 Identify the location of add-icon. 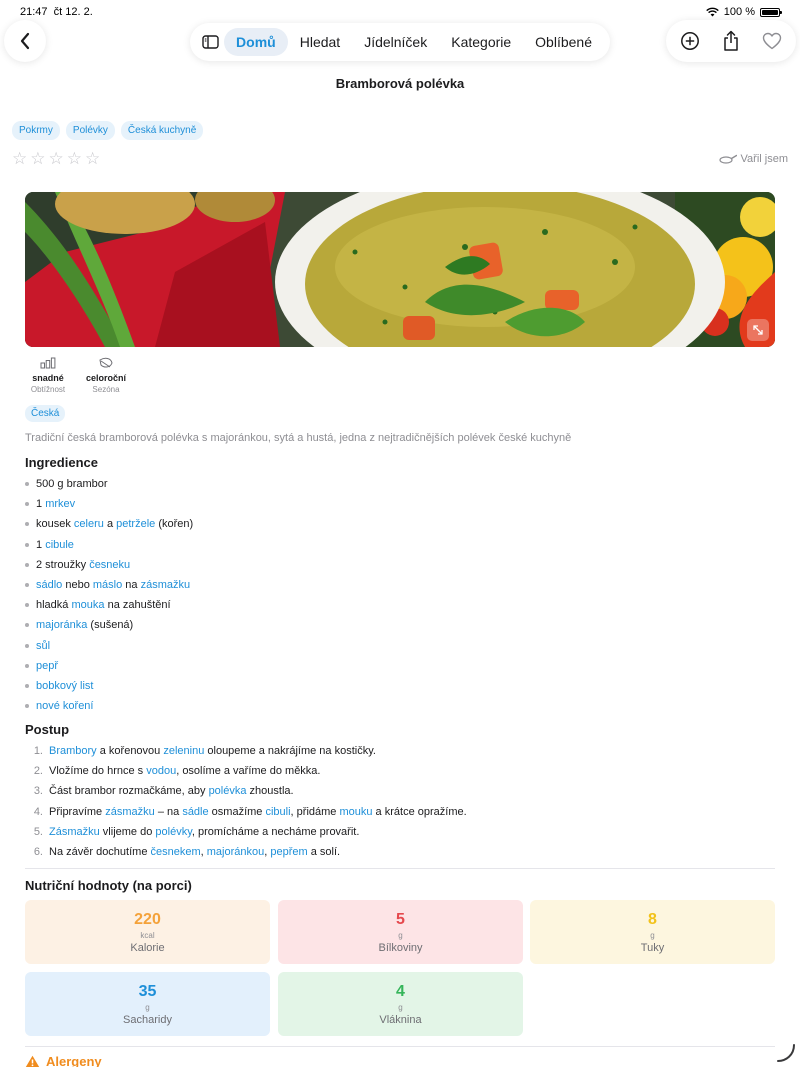
(690, 41).